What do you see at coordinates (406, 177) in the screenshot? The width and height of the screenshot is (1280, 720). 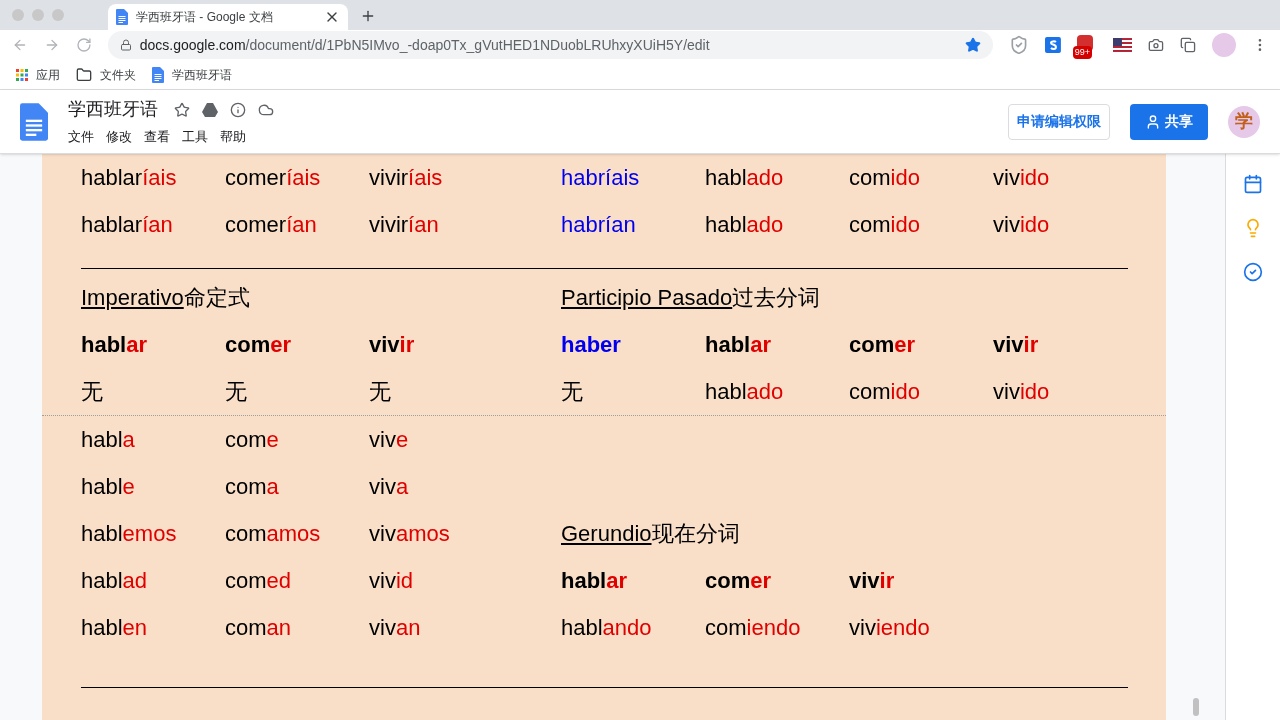 I see `conjugation-word: viviríais` at bounding box center [406, 177].